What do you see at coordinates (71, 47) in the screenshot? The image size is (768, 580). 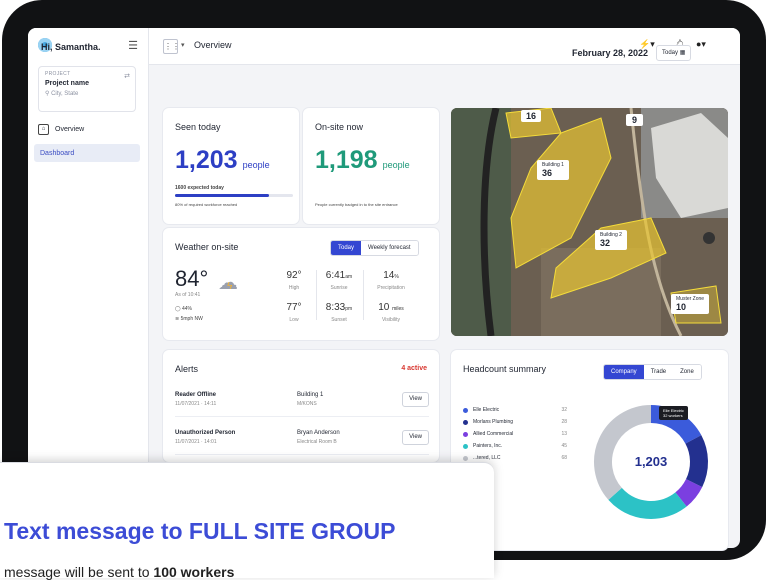 I see `greeting: Hi, Samantha.` at bounding box center [71, 47].